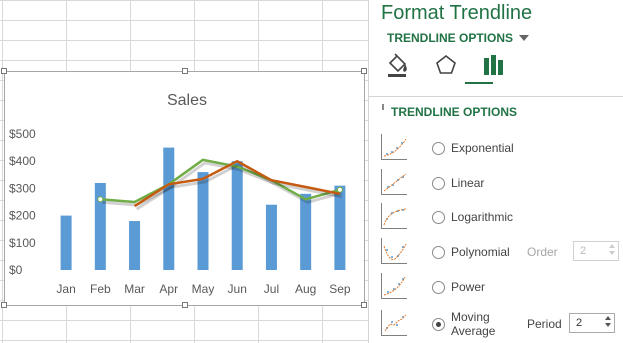  What do you see at coordinates (479, 83) in the screenshot?
I see `active-tab-indicator` at bounding box center [479, 83].